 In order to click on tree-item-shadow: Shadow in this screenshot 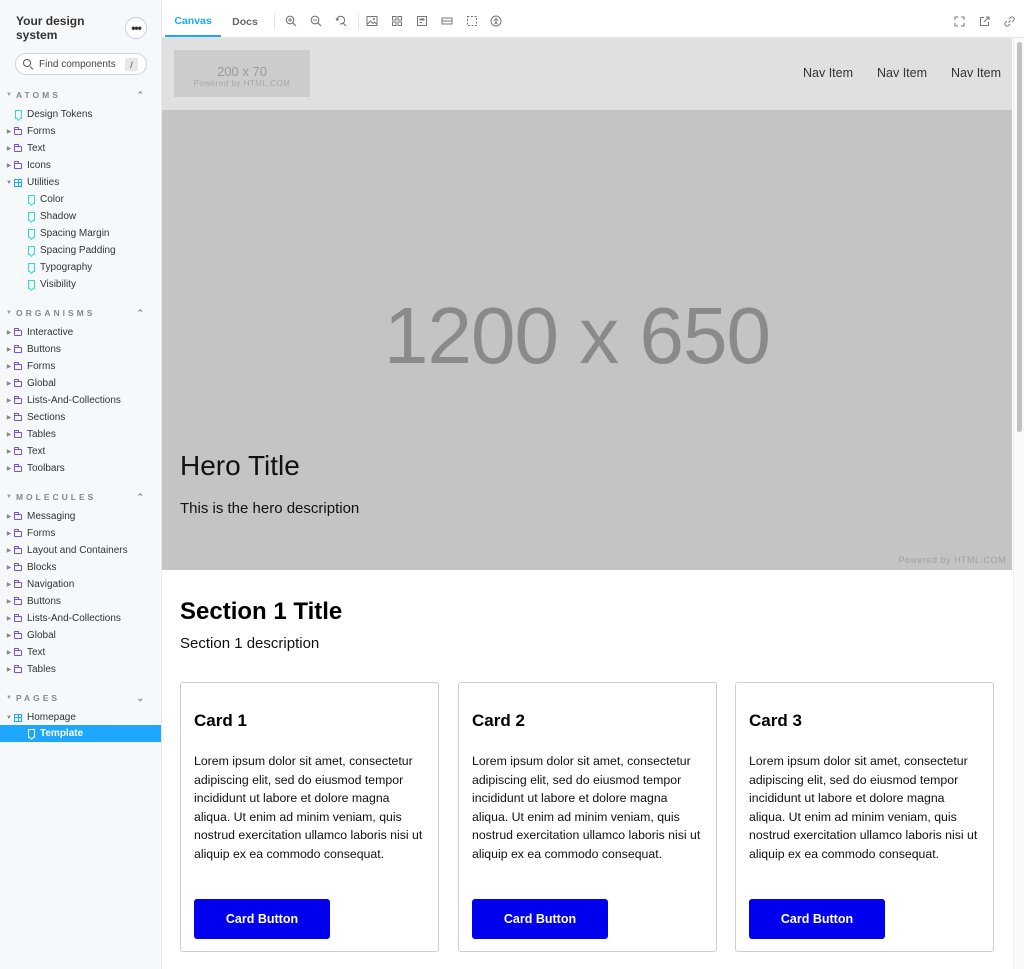, I will do `click(80, 216)`.